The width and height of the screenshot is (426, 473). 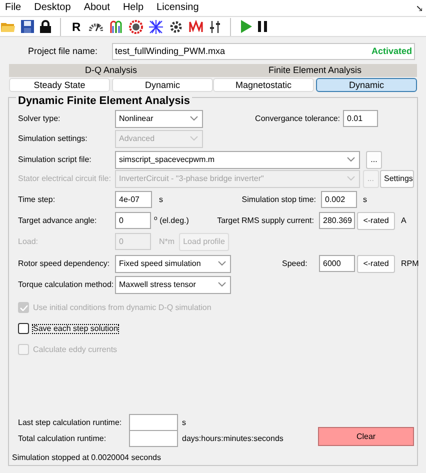 What do you see at coordinates (410, 263) in the screenshot?
I see `unit-label: RPM` at bounding box center [410, 263].